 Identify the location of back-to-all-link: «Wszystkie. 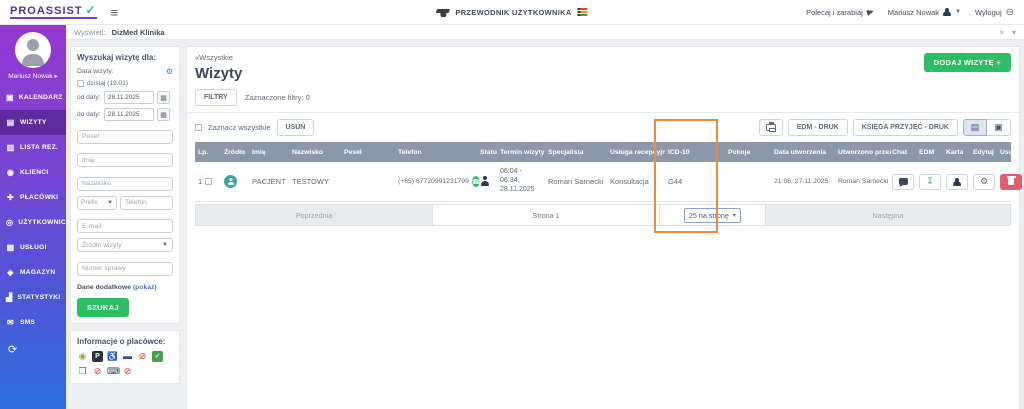
(603, 57).